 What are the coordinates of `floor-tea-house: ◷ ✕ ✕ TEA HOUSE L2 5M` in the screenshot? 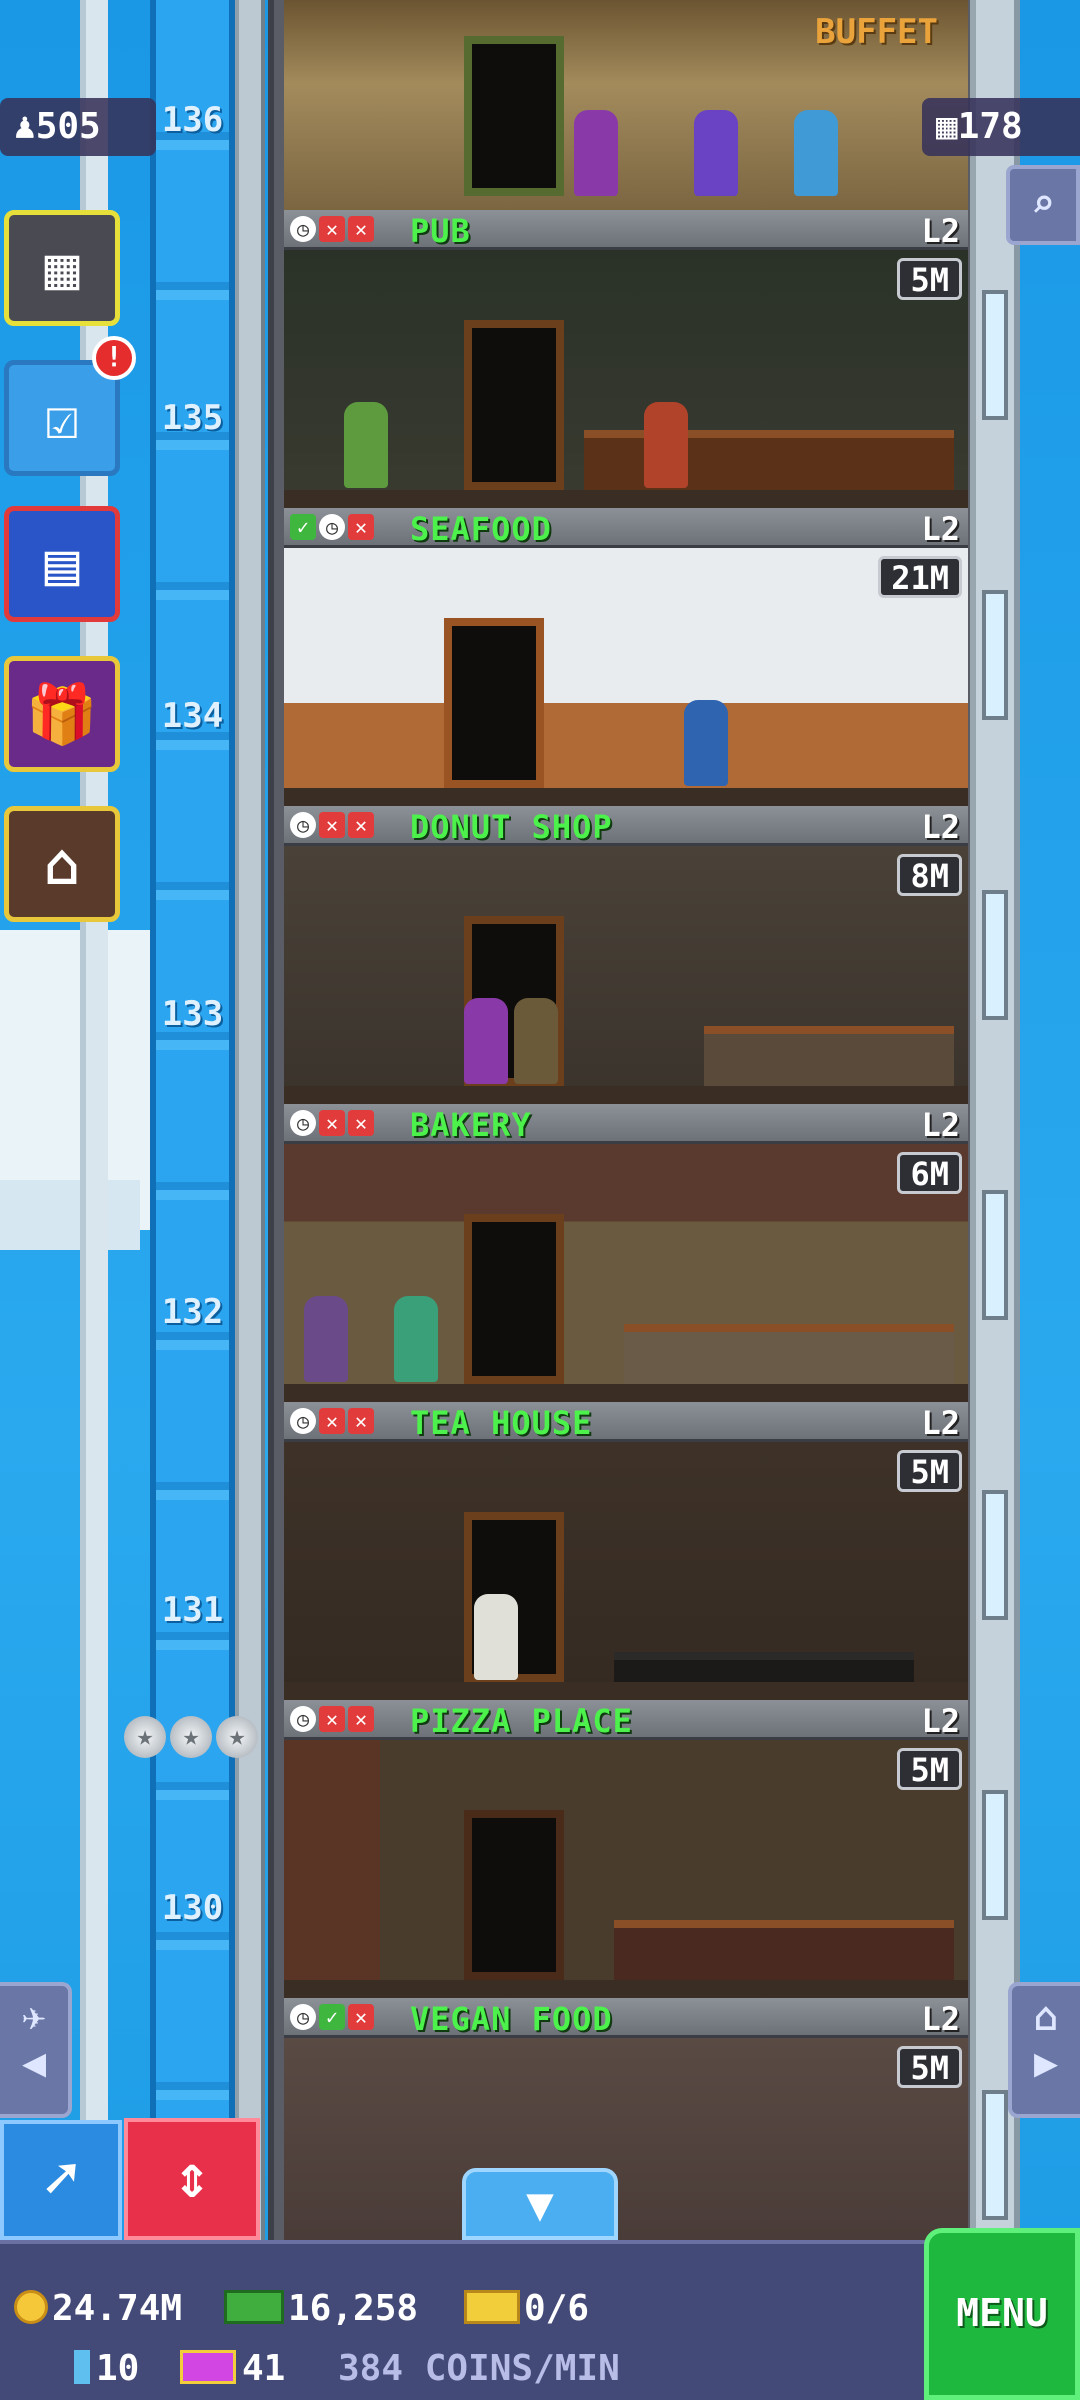 It's located at (626, 1551).